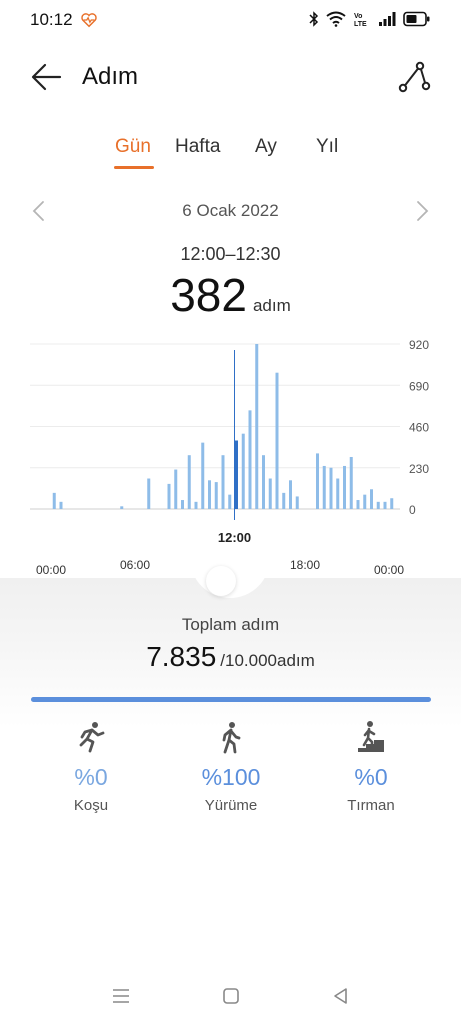 The width and height of the screenshot is (461, 1024). Describe the element at coordinates (314, 19) in the screenshot. I see `bluetooth-icon` at that location.